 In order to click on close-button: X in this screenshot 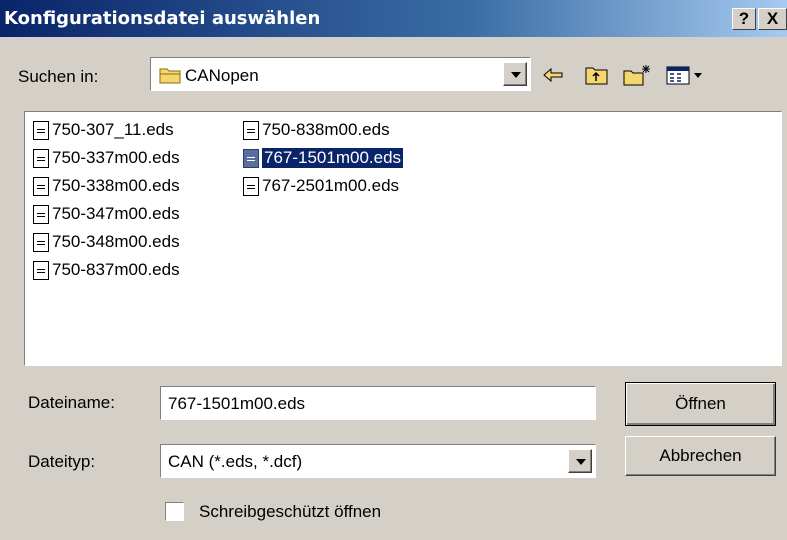, I will do `click(772, 19)`.